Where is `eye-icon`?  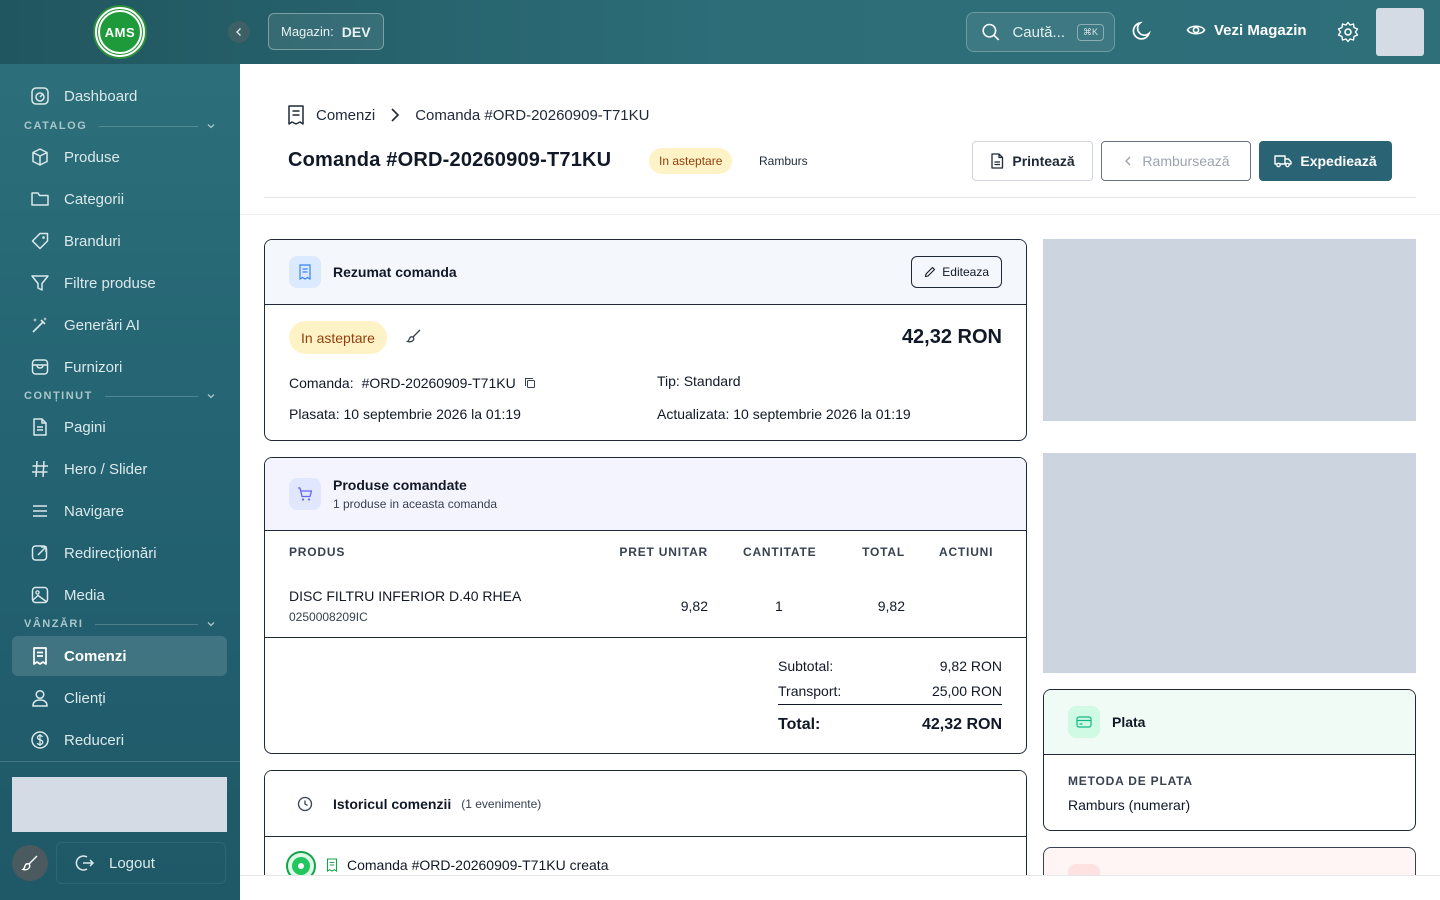 eye-icon is located at coordinates (1196, 30).